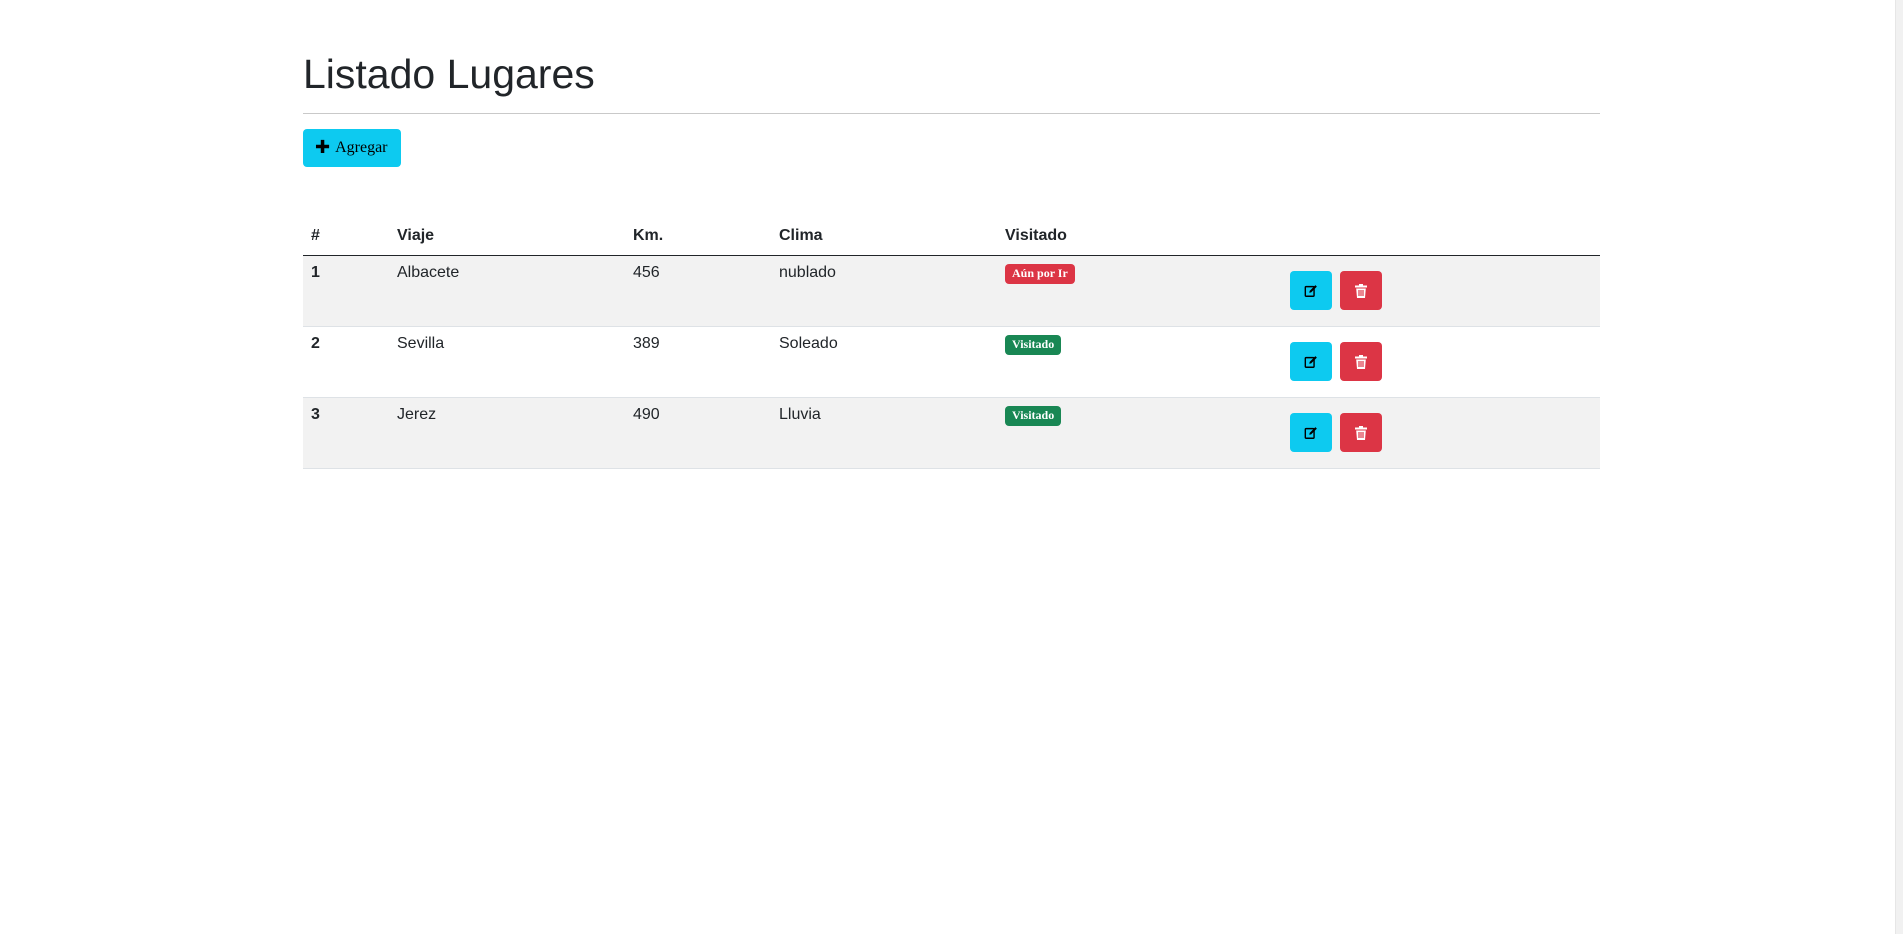 Image resolution: width=1903 pixels, height=934 pixels. I want to click on add-button: ✚ Agregar, so click(352, 148).